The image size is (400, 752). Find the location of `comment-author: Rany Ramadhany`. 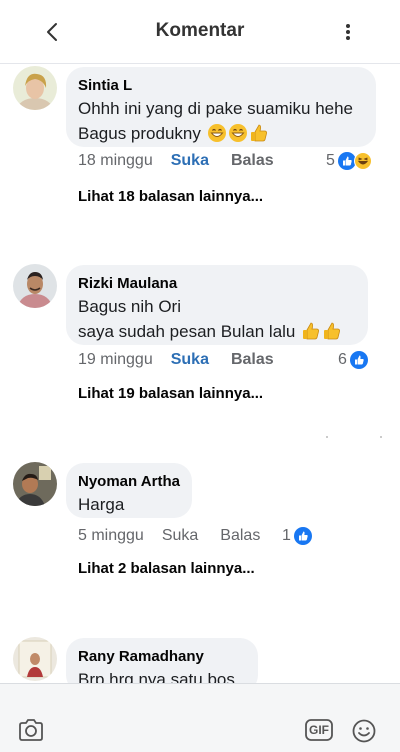

comment-author: Rany Ramadhany is located at coordinates (162, 657).